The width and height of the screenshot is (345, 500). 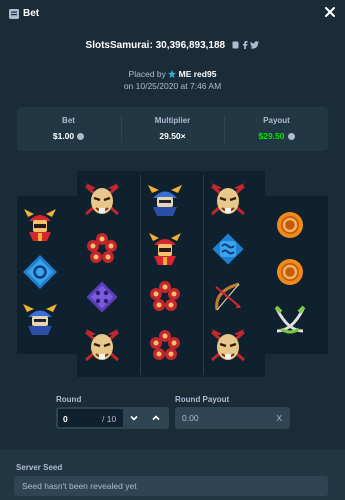 What do you see at coordinates (271, 136) in the screenshot?
I see `payout-value: $29.50` at bounding box center [271, 136].